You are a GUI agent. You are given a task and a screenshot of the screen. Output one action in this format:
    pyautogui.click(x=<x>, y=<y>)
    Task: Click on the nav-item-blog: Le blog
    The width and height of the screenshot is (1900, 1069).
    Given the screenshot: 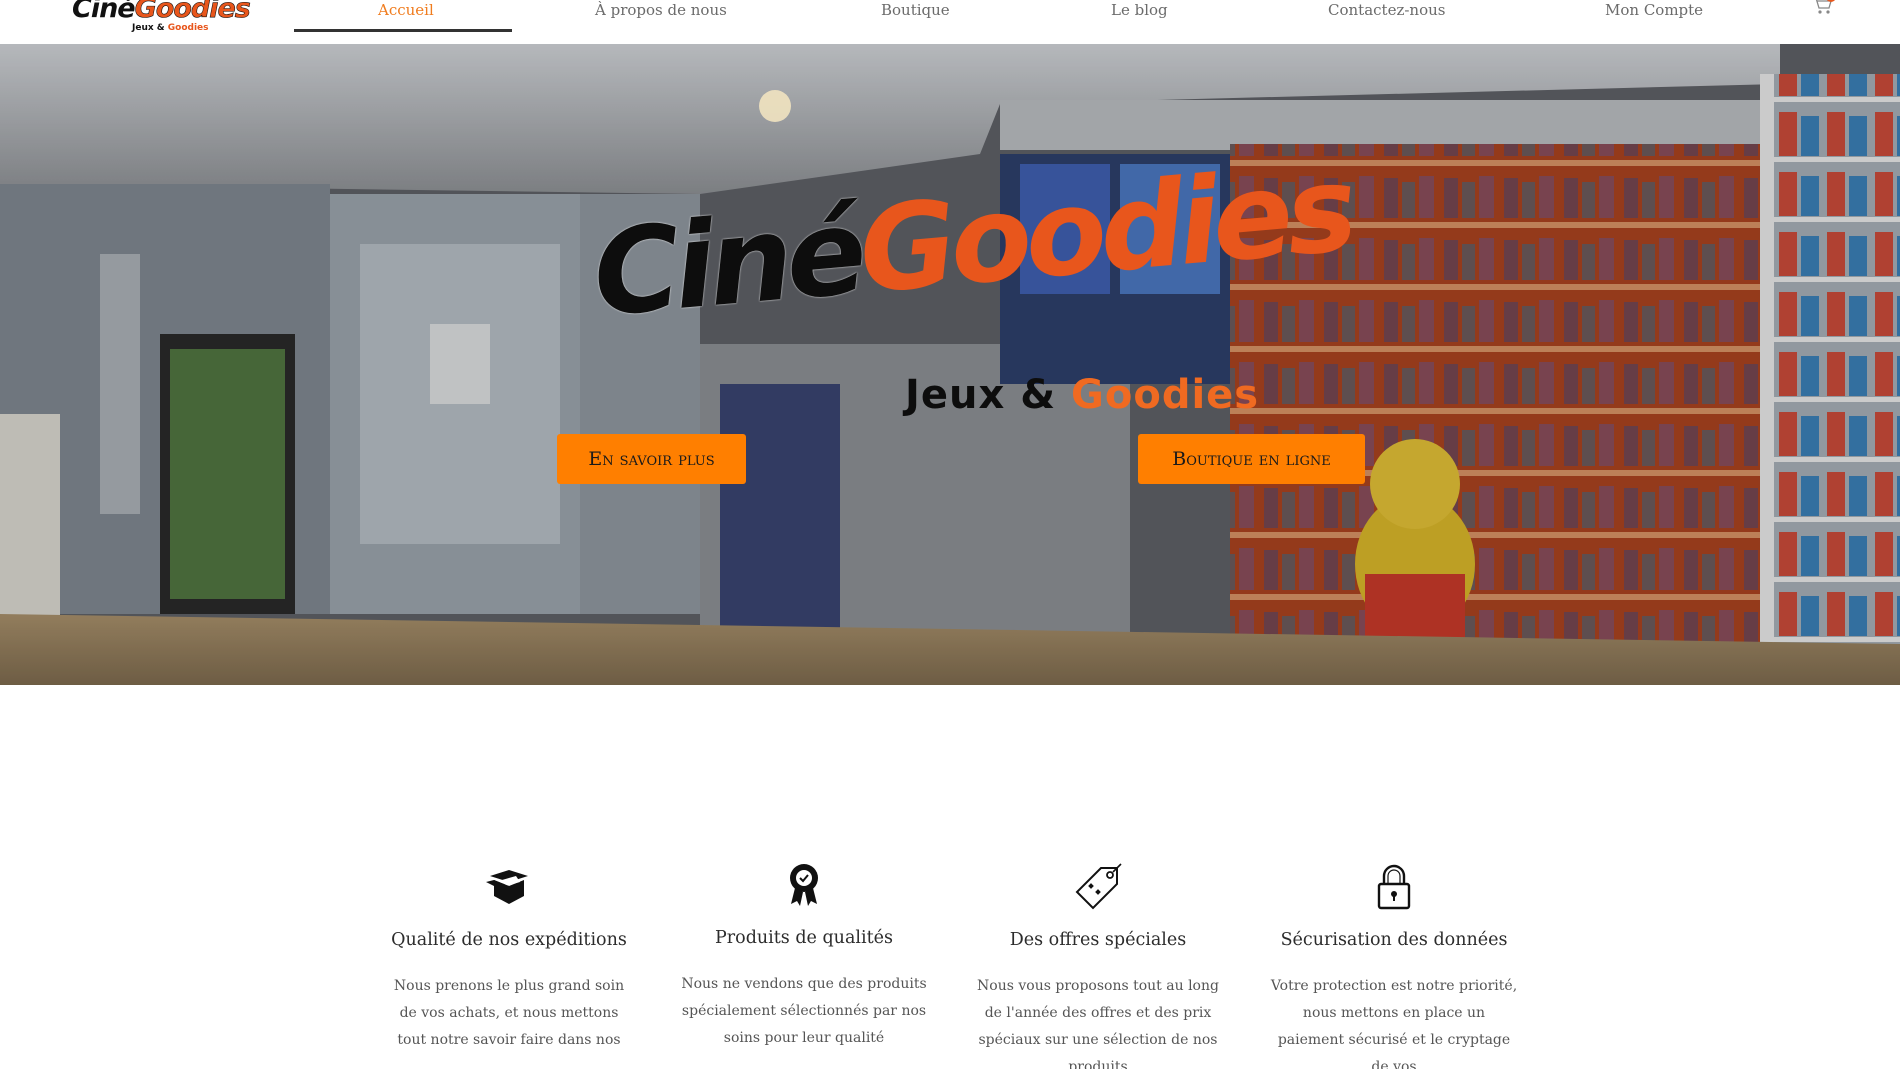 What is the action you would take?
    pyautogui.click(x=1139, y=13)
    